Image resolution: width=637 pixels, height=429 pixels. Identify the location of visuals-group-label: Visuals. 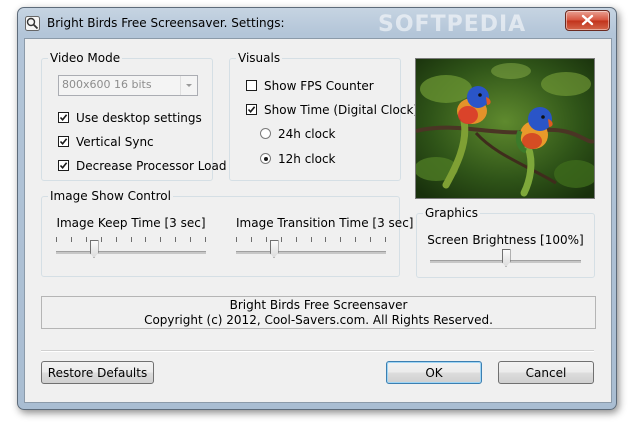
(259, 58).